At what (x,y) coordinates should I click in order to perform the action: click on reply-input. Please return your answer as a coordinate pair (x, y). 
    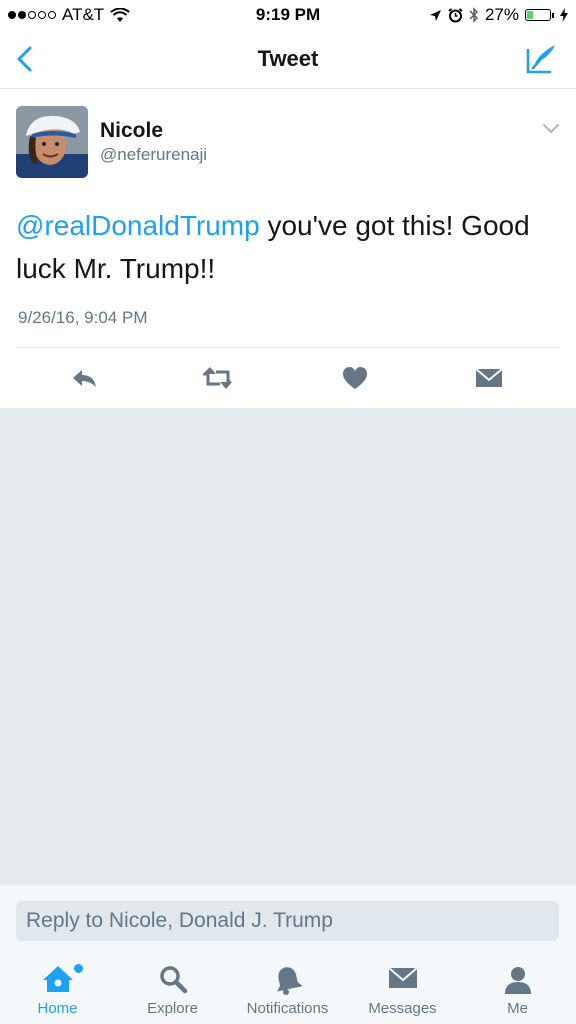
    Looking at the image, I should click on (287, 921).